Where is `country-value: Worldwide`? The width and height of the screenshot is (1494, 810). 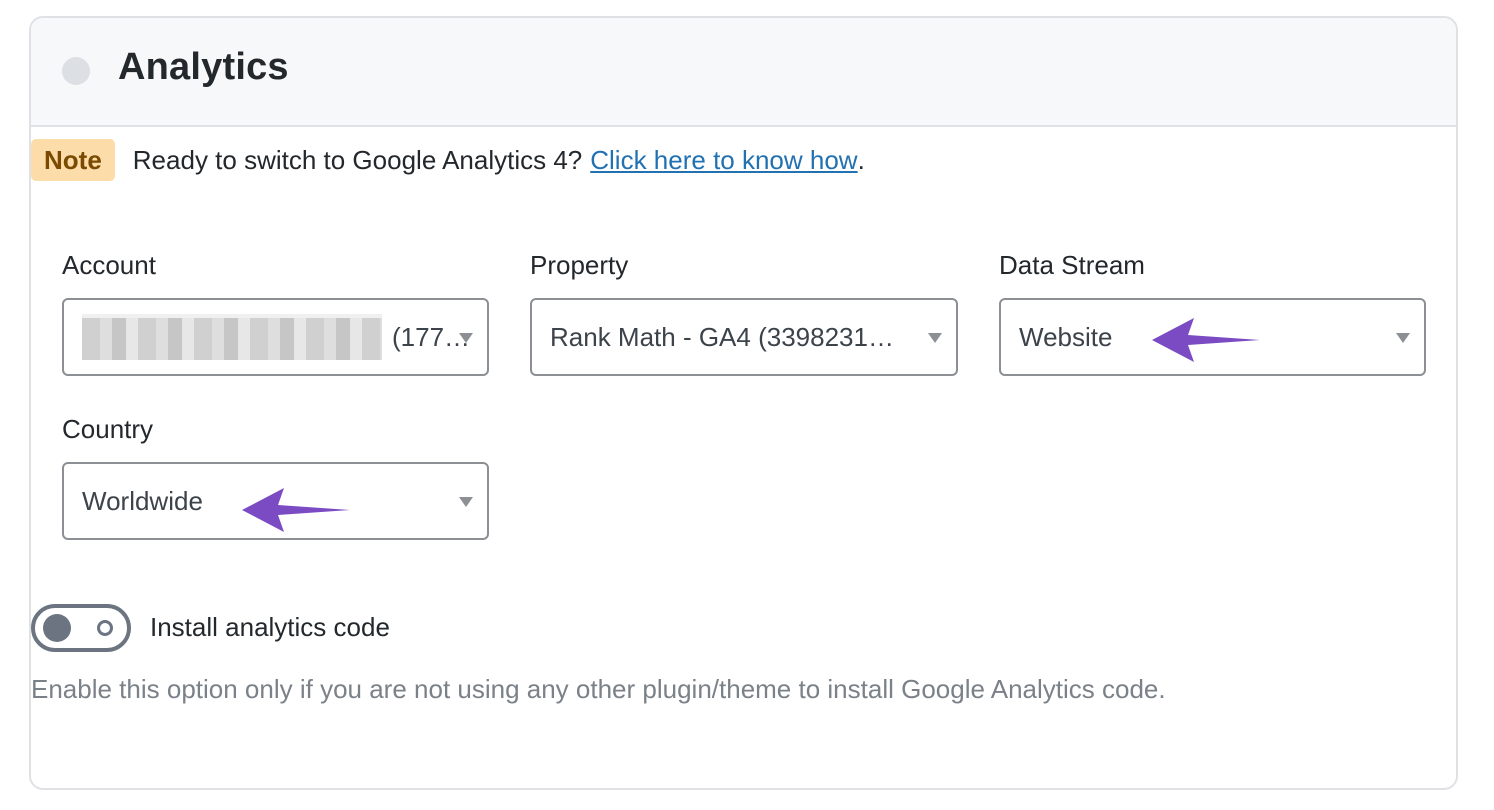 country-value: Worldwide is located at coordinates (142, 500).